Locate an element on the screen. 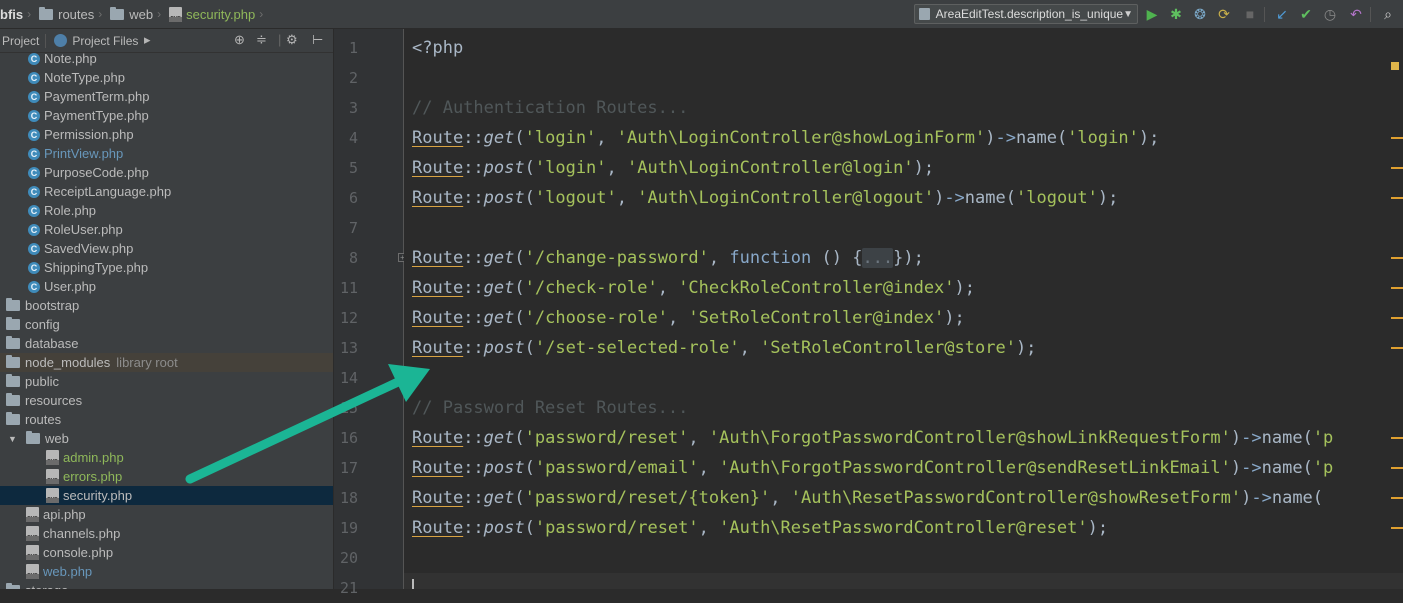 This screenshot has height=603, width=1403. breadcrumb-item-security-php: PHP security.php › is located at coordinates (219, 14).